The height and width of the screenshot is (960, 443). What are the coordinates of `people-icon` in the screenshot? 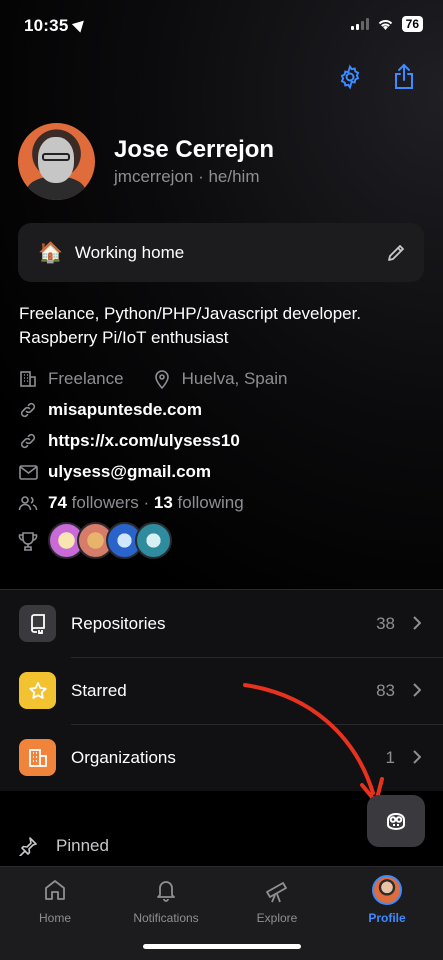 It's located at (28, 503).